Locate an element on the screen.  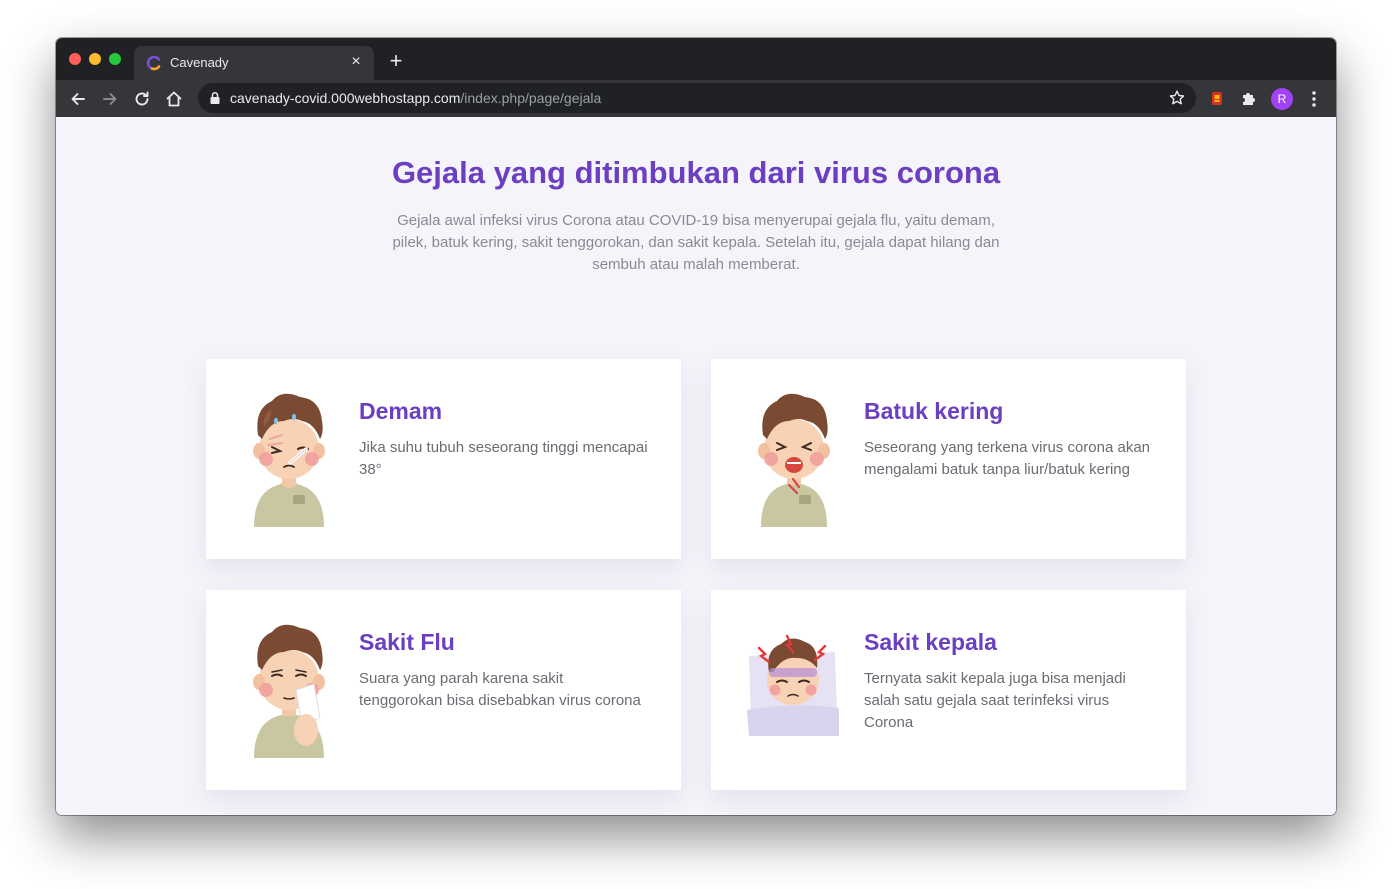
home-icon is located at coordinates (174, 99).